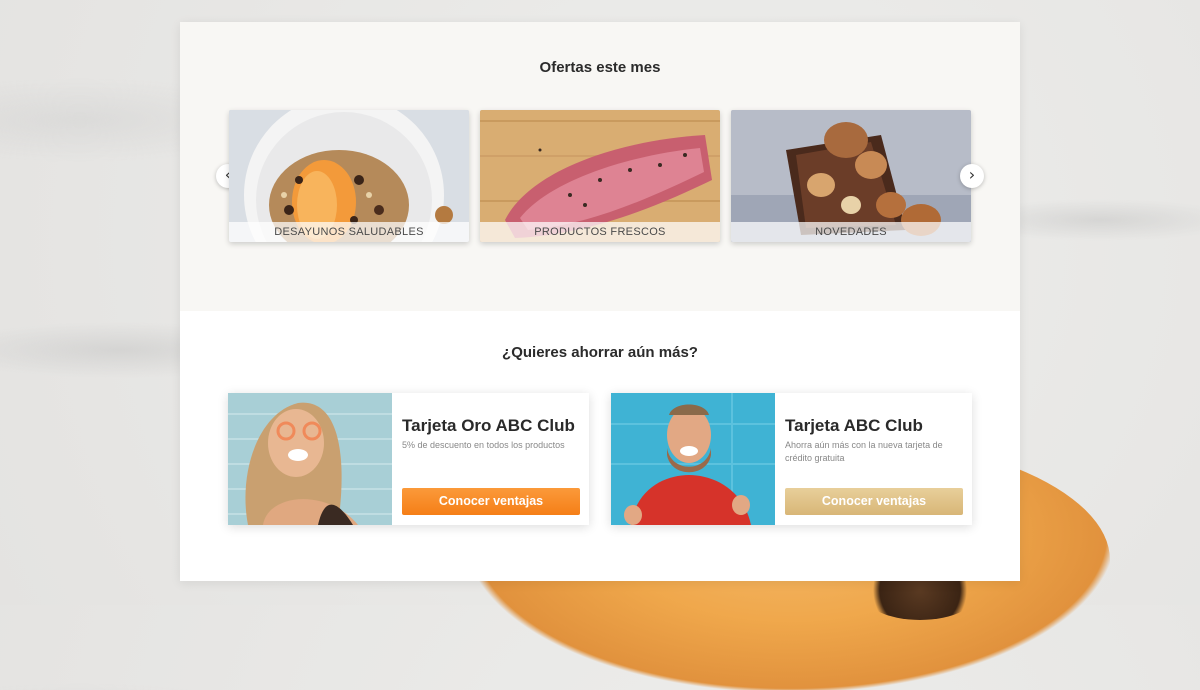  What do you see at coordinates (600, 352) in the screenshot?
I see `savings-title: ¿Quieres ahorrar aún más?` at bounding box center [600, 352].